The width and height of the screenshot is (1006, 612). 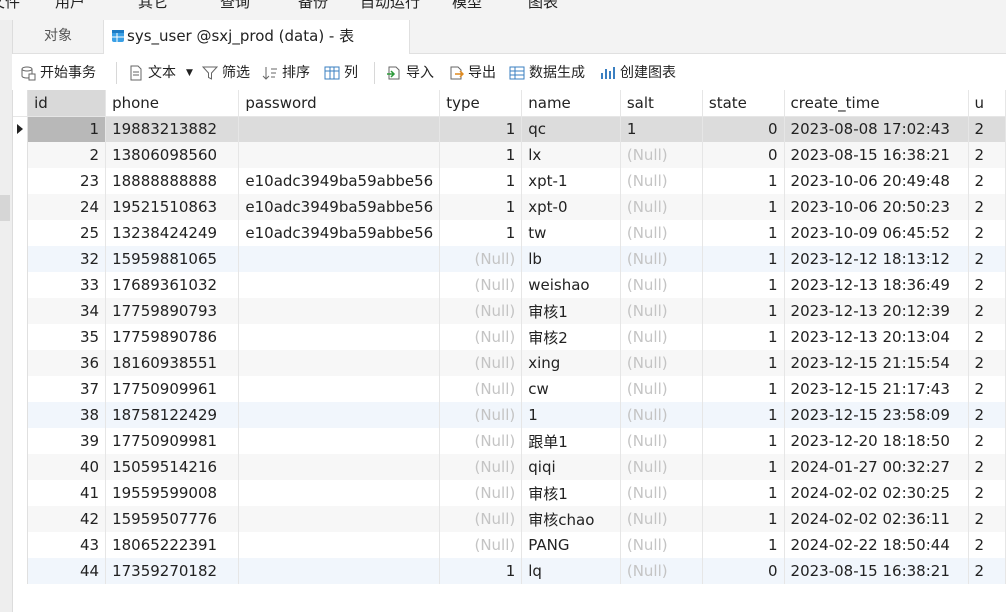 I want to click on cell-create-time: 2023-08-15 16:38:21, so click(x=876, y=571).